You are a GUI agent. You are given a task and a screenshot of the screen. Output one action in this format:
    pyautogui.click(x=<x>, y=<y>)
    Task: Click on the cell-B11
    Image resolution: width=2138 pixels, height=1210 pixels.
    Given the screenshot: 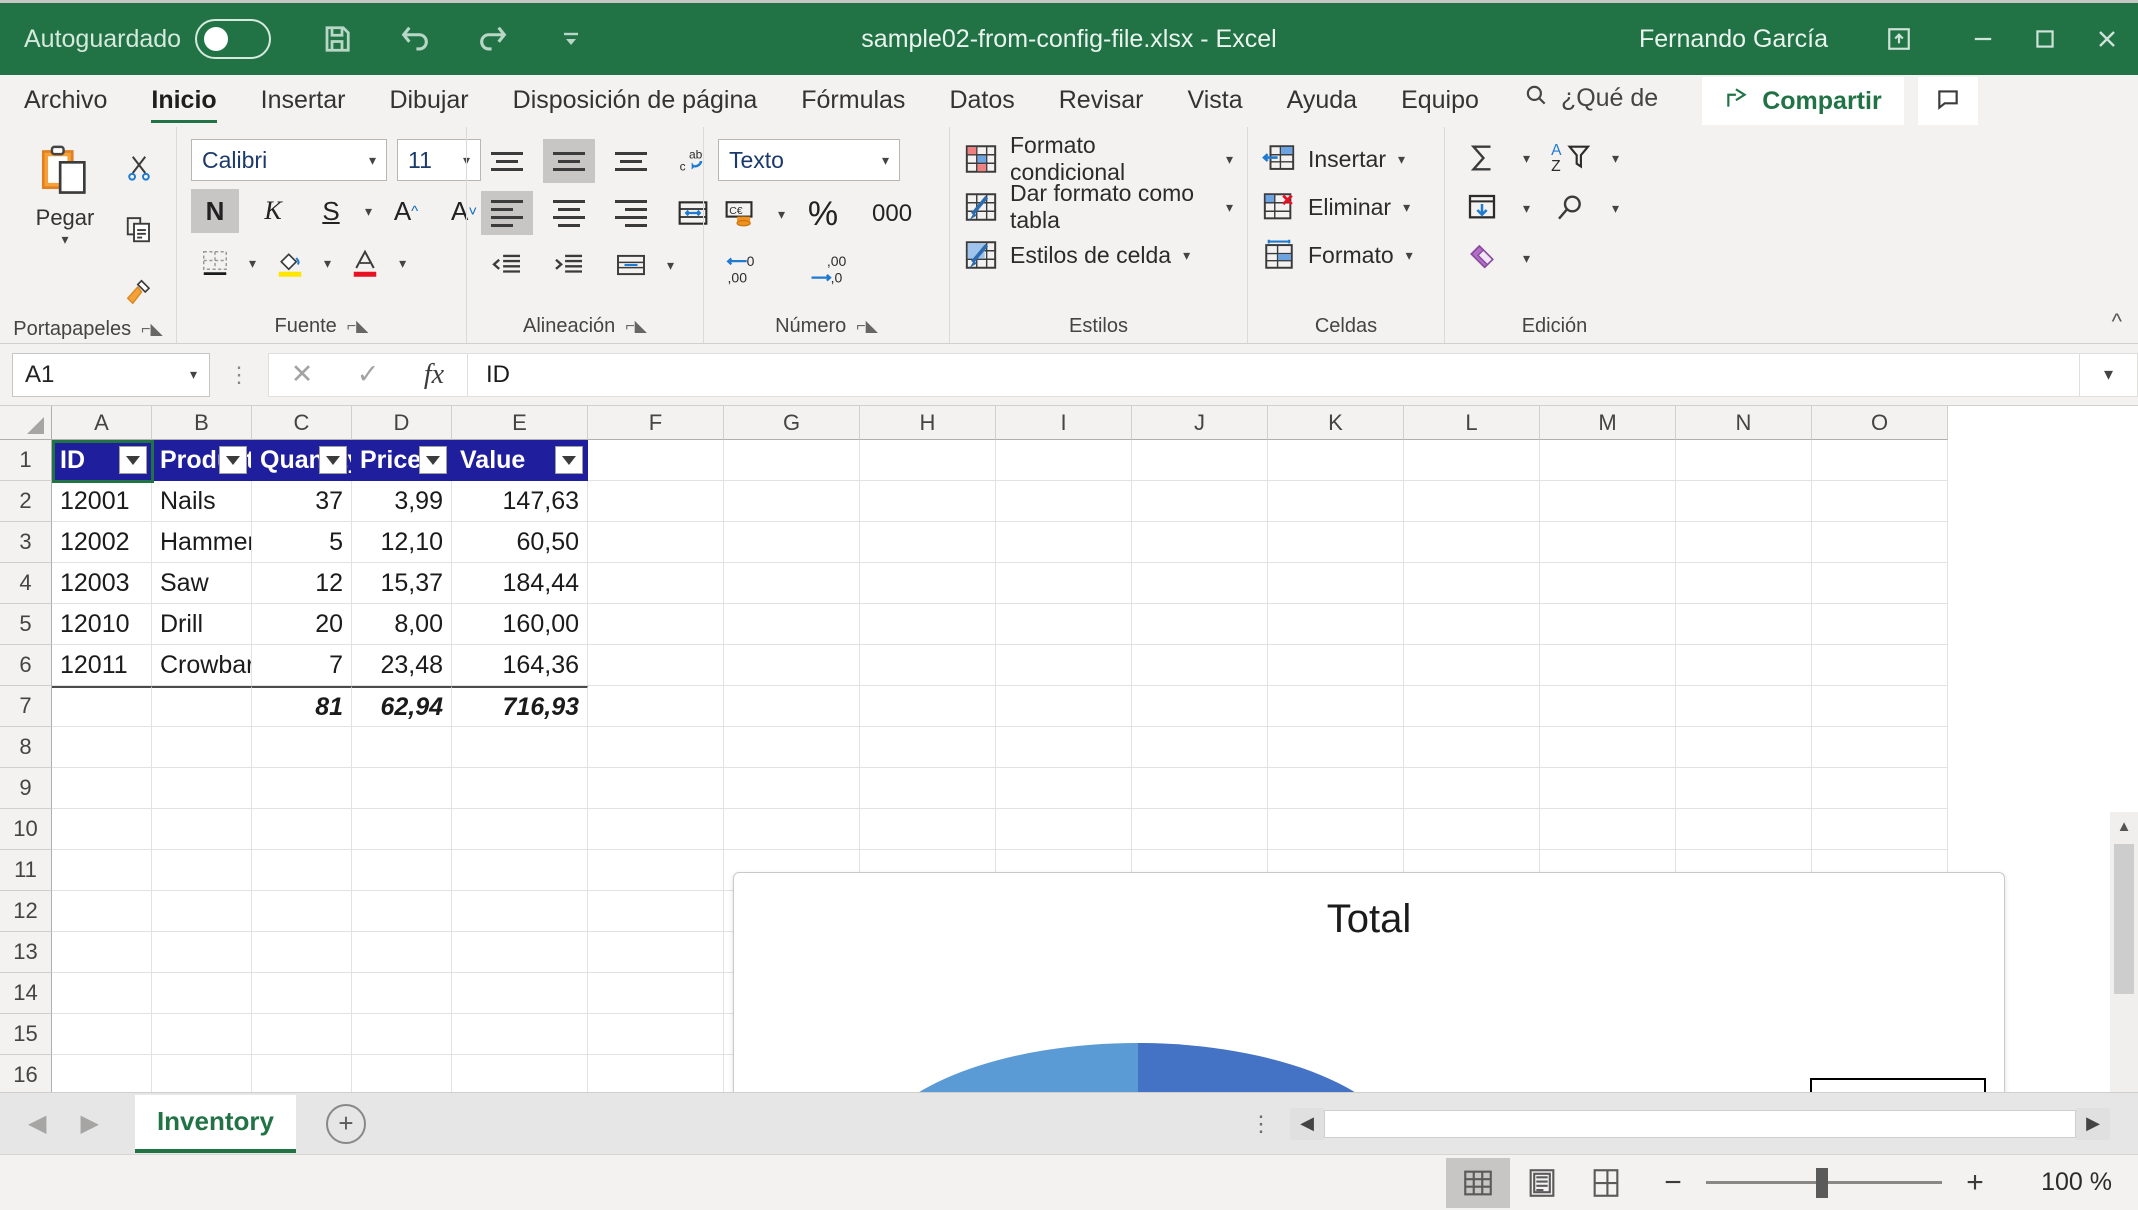 What is the action you would take?
    pyautogui.click(x=202, y=870)
    